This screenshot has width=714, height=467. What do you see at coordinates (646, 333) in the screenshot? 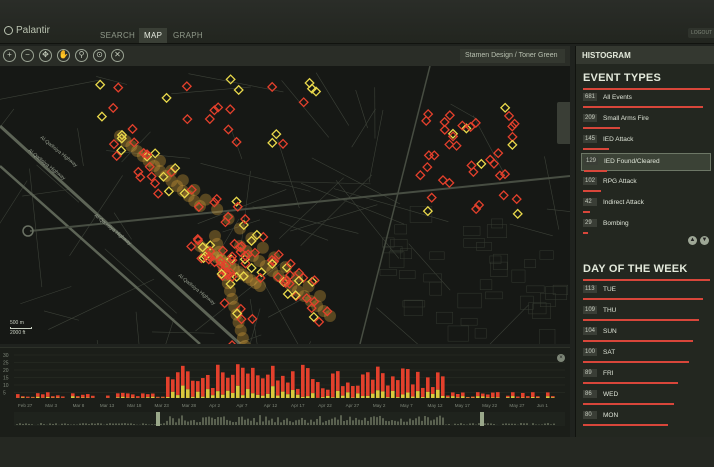
I see `day-row: 104 SUN` at bounding box center [646, 333].